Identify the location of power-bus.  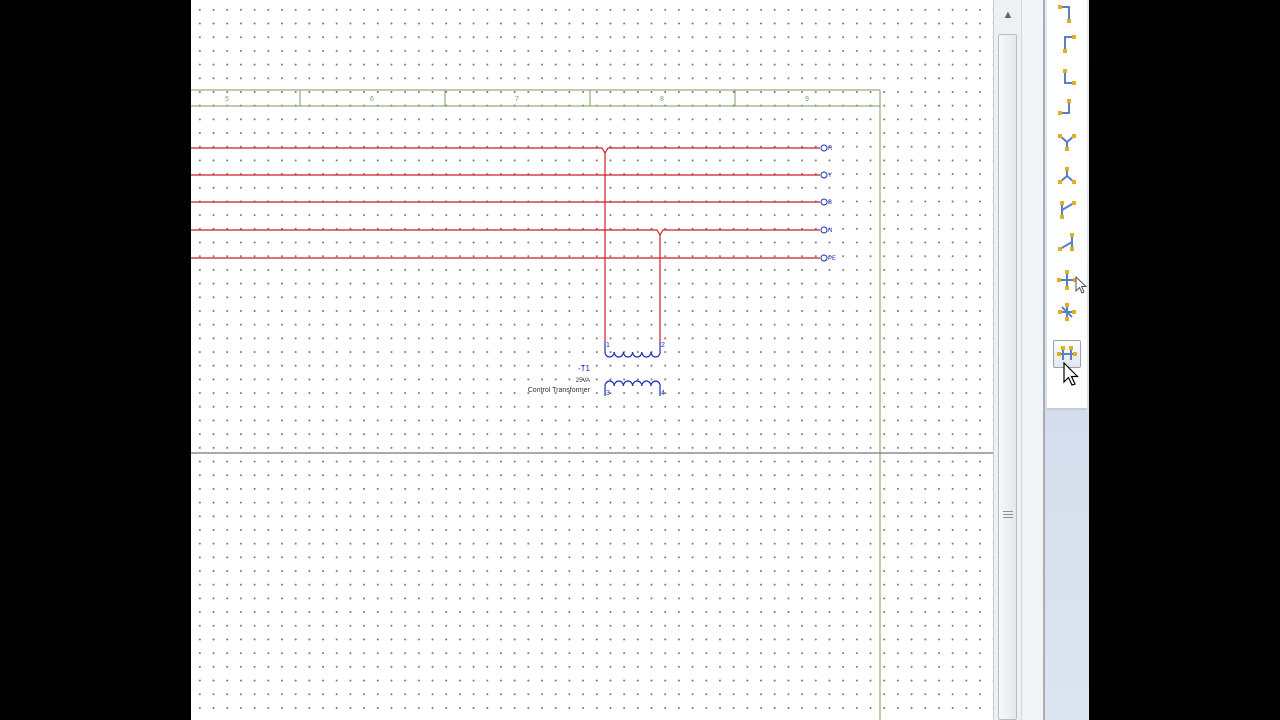
(505, 244).